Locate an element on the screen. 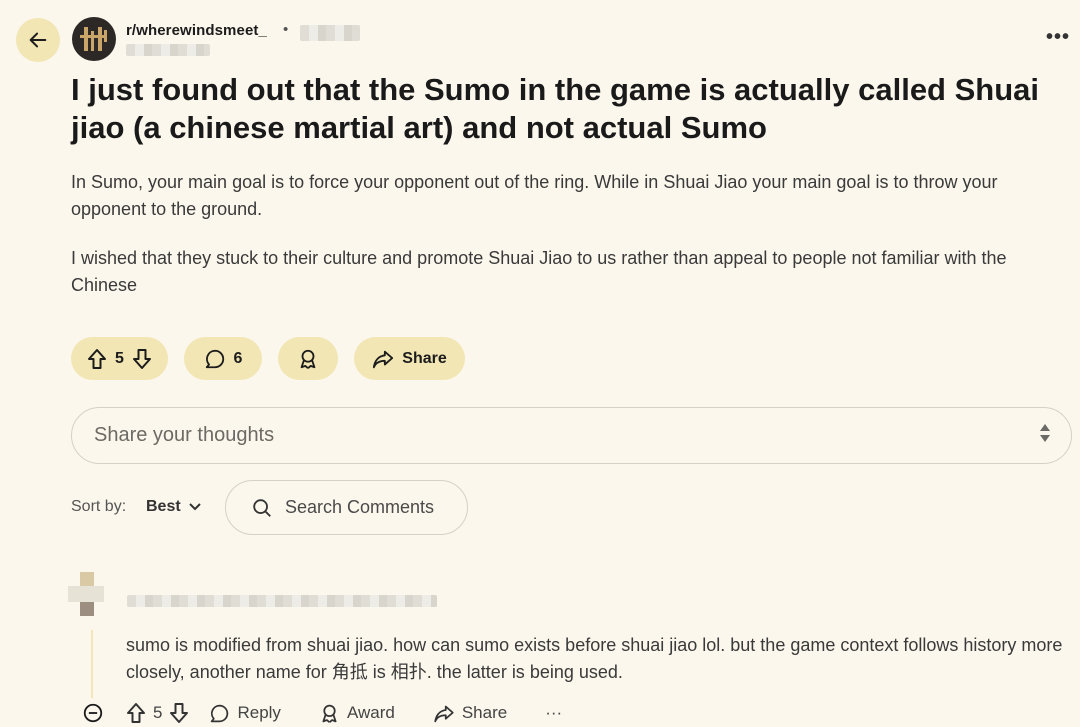  comment-share-button: Share is located at coordinates (470, 713).